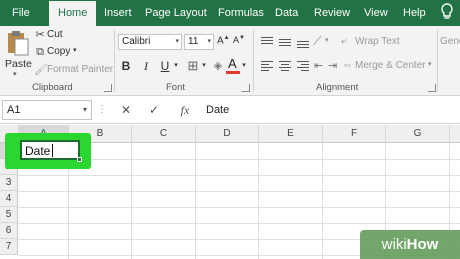 The image size is (460, 259). Describe the element at coordinates (267, 42) in the screenshot. I see `align-top-icon` at that location.